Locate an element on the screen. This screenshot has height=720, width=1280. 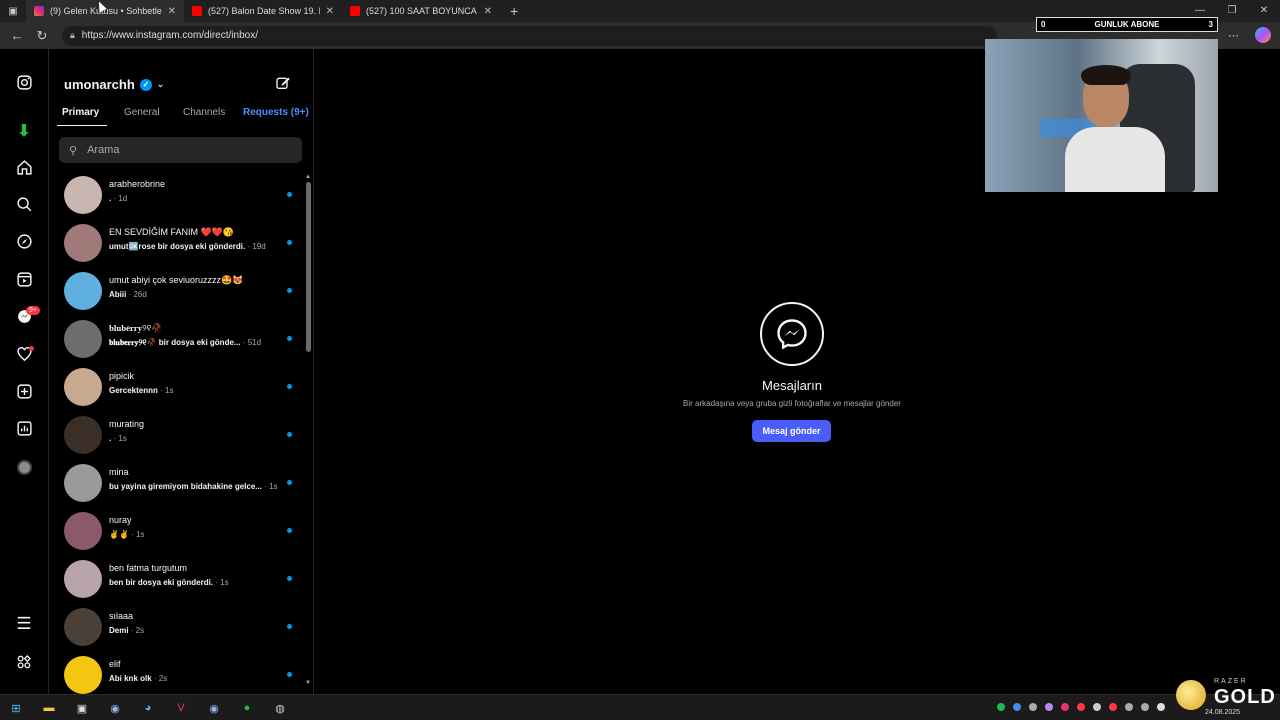
thread-row: nuray ✌️✌️ · 1s is located at coordinates (176, 531).